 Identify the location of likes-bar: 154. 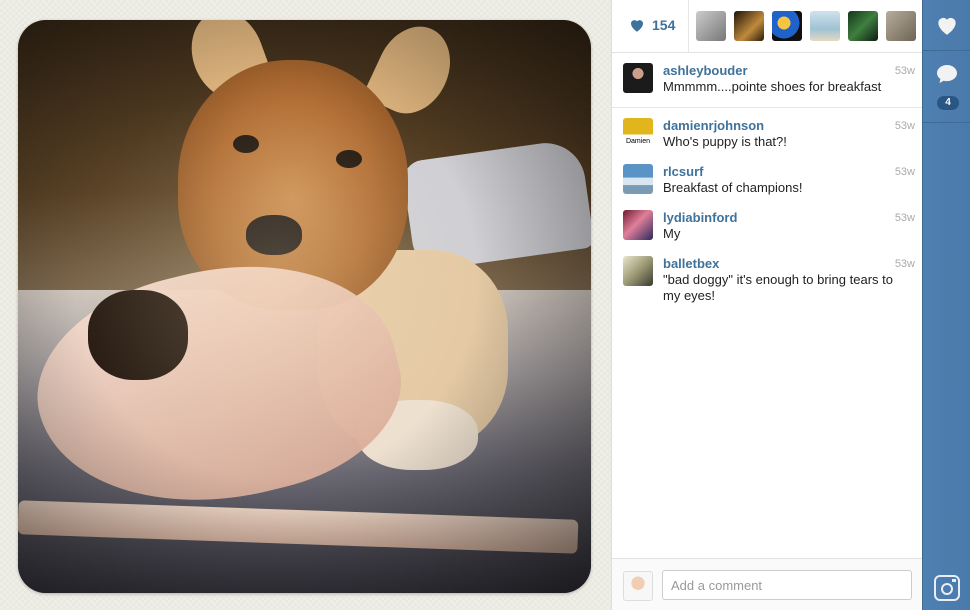
(767, 26).